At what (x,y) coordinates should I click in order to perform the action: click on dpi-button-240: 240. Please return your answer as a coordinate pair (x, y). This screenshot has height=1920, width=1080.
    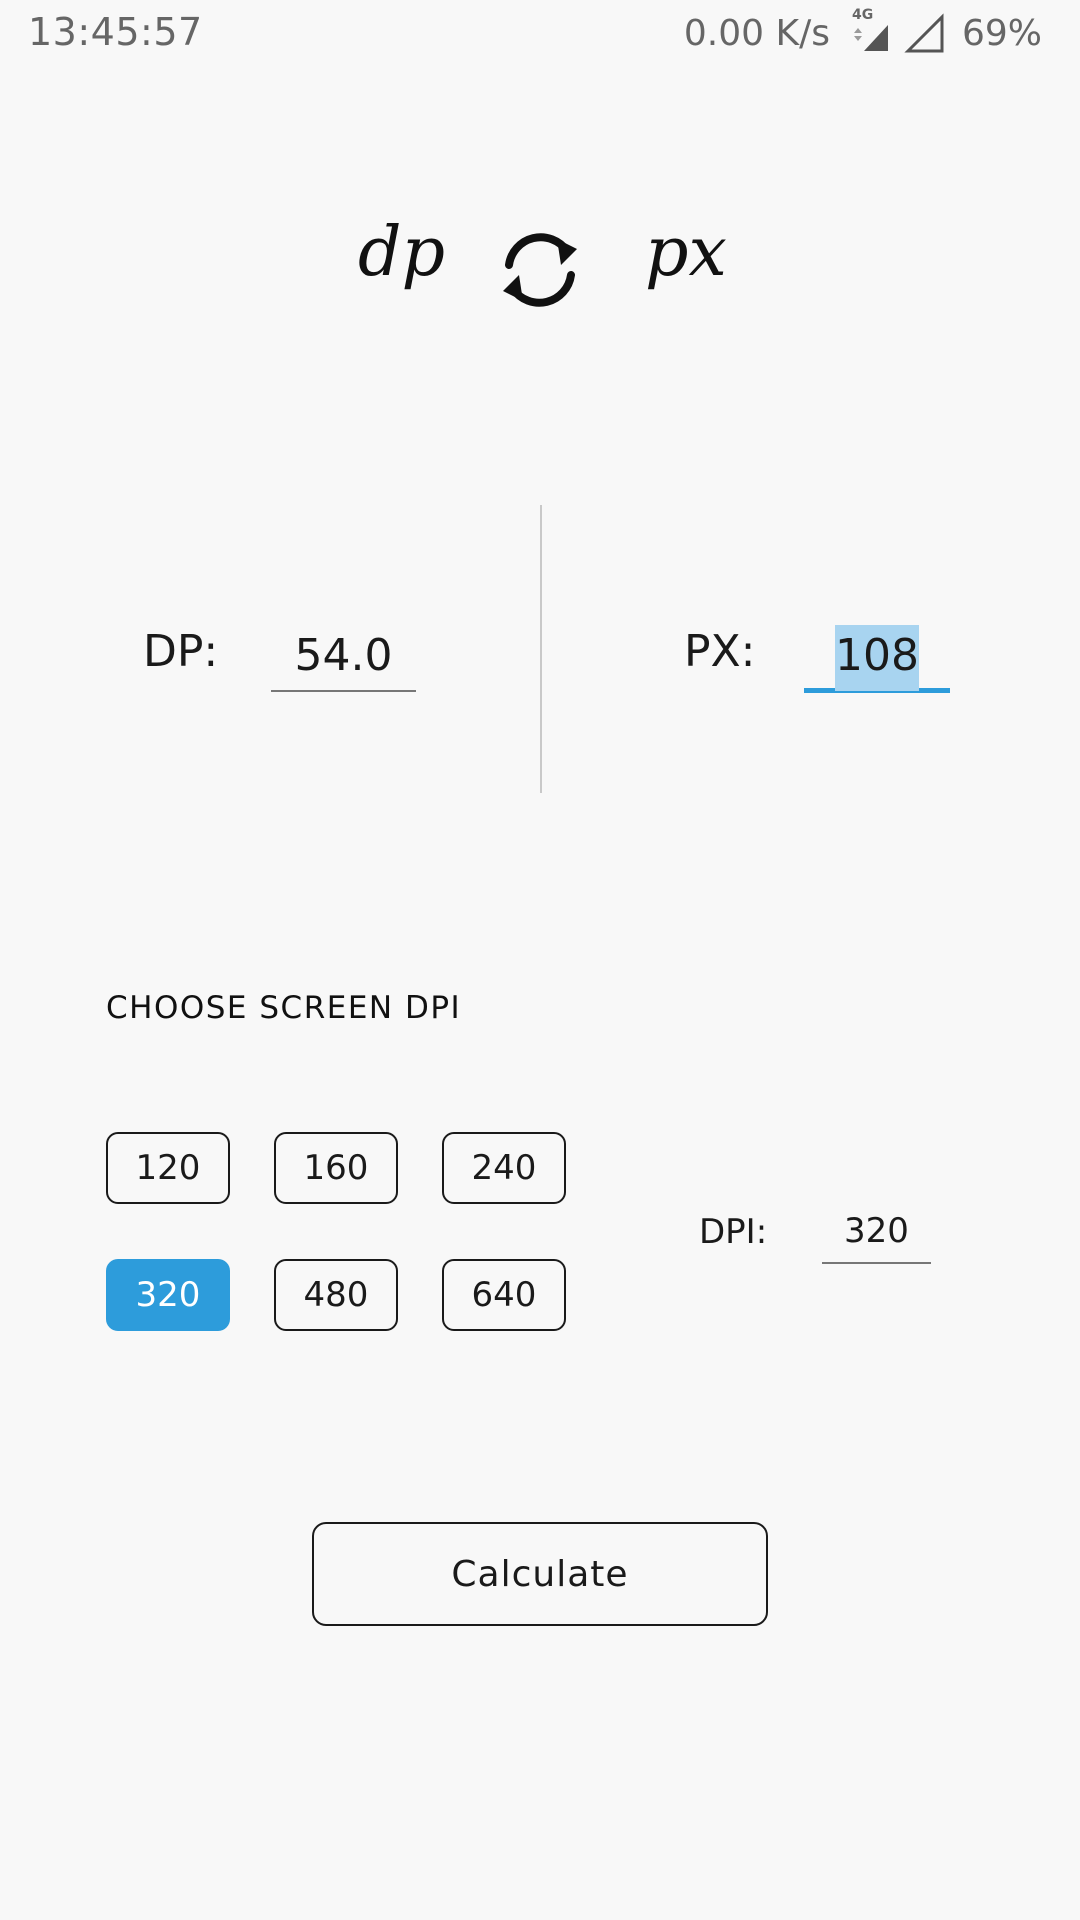
    Looking at the image, I should click on (504, 1168).